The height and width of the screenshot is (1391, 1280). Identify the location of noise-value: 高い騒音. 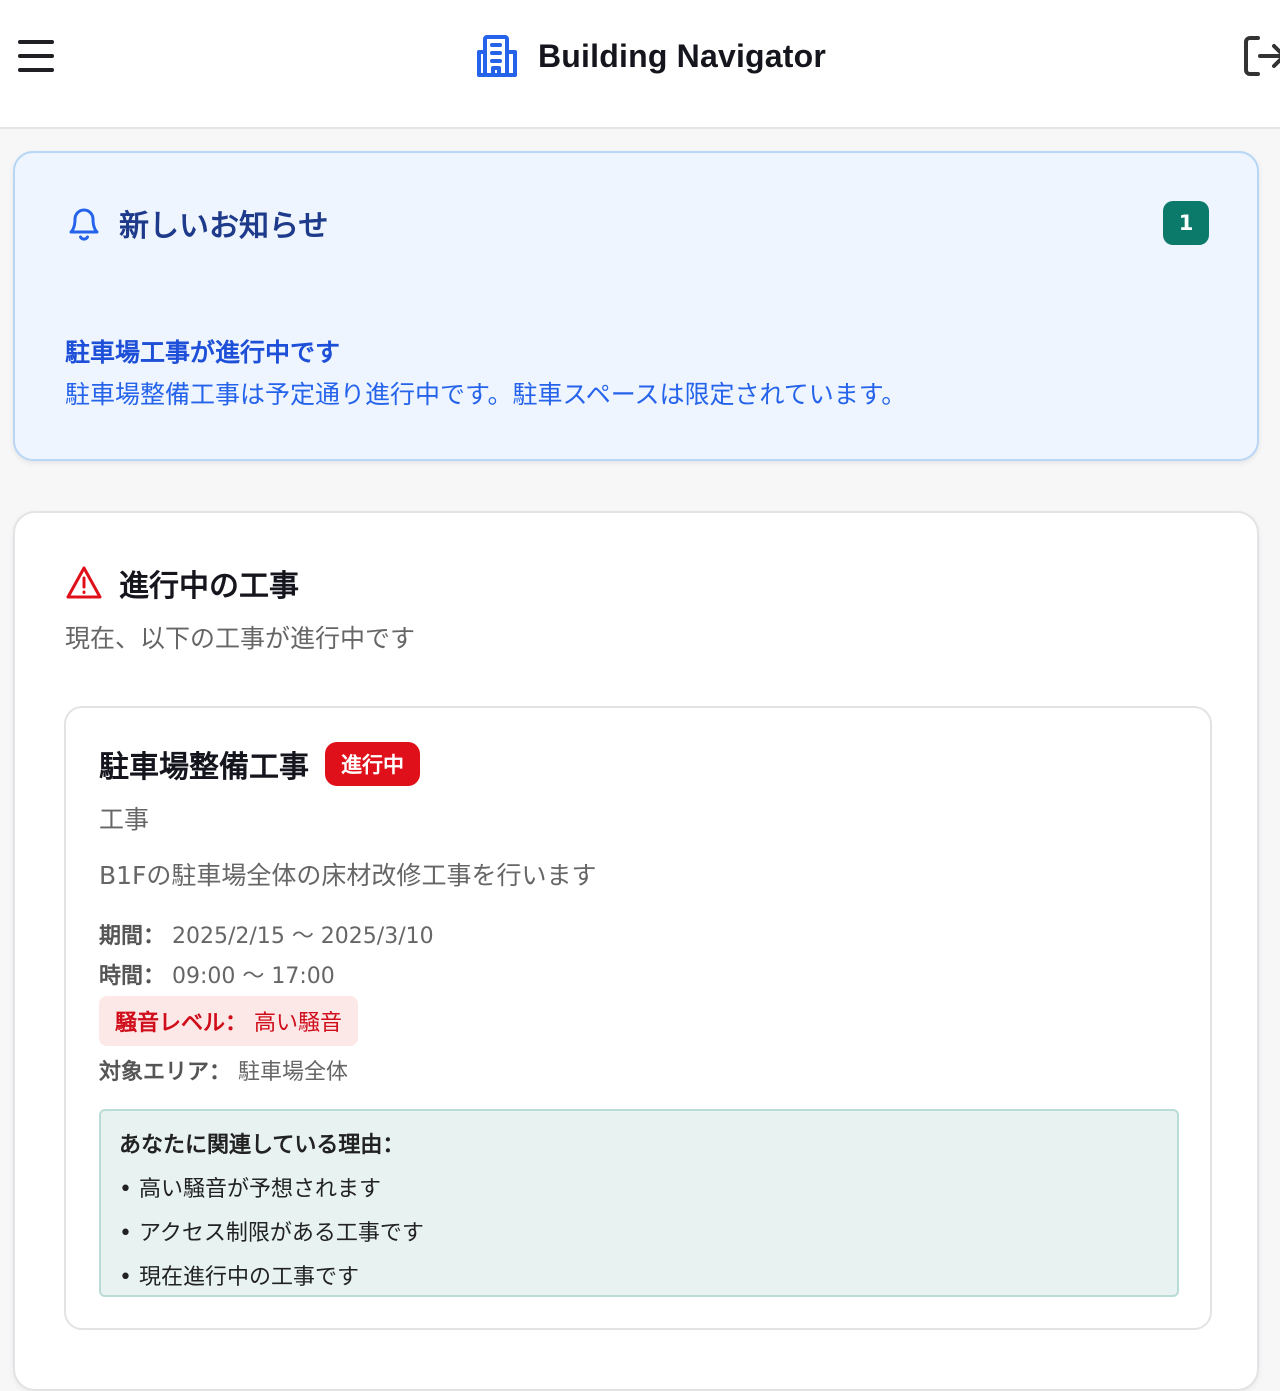
(298, 1023).